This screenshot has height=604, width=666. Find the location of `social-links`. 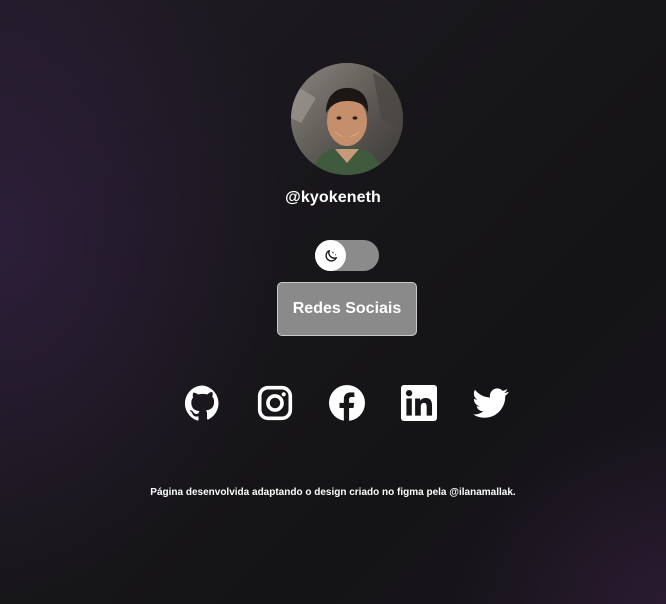

social-links is located at coordinates (333, 404).